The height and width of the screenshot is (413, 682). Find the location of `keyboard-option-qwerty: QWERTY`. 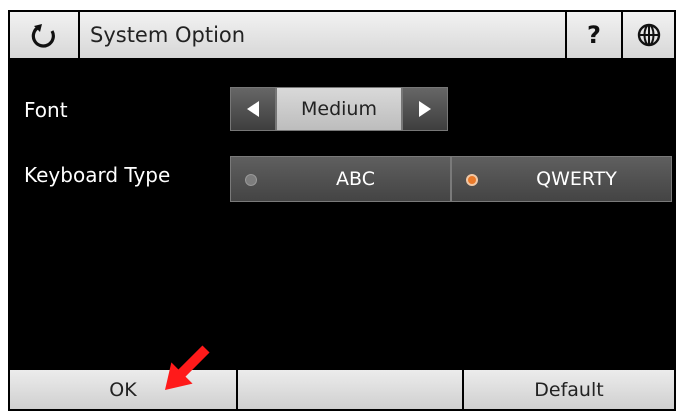

keyboard-option-qwerty: QWERTY is located at coordinates (561, 179).